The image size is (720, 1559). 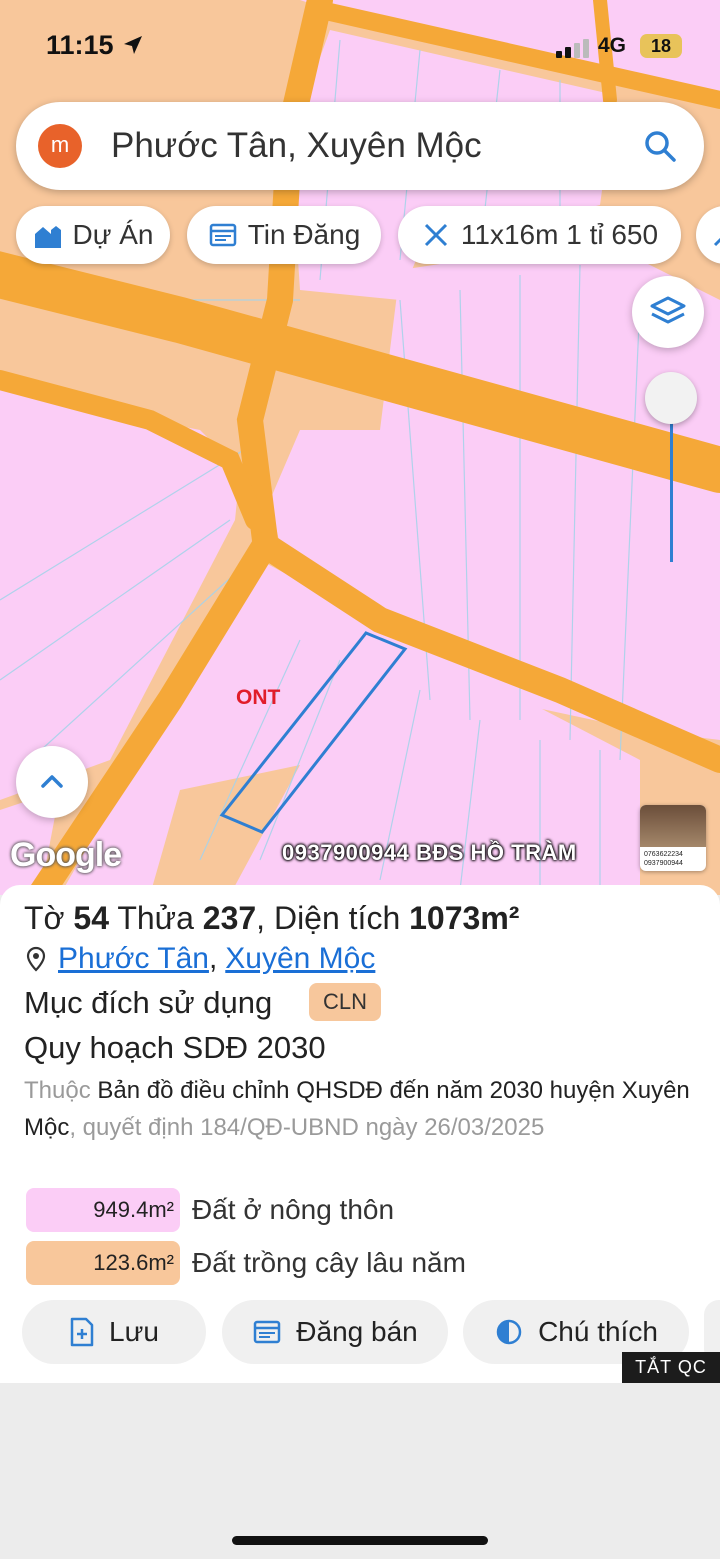 I want to click on land-use-label: Đất ở nông thôn, so click(x=293, y=1209).